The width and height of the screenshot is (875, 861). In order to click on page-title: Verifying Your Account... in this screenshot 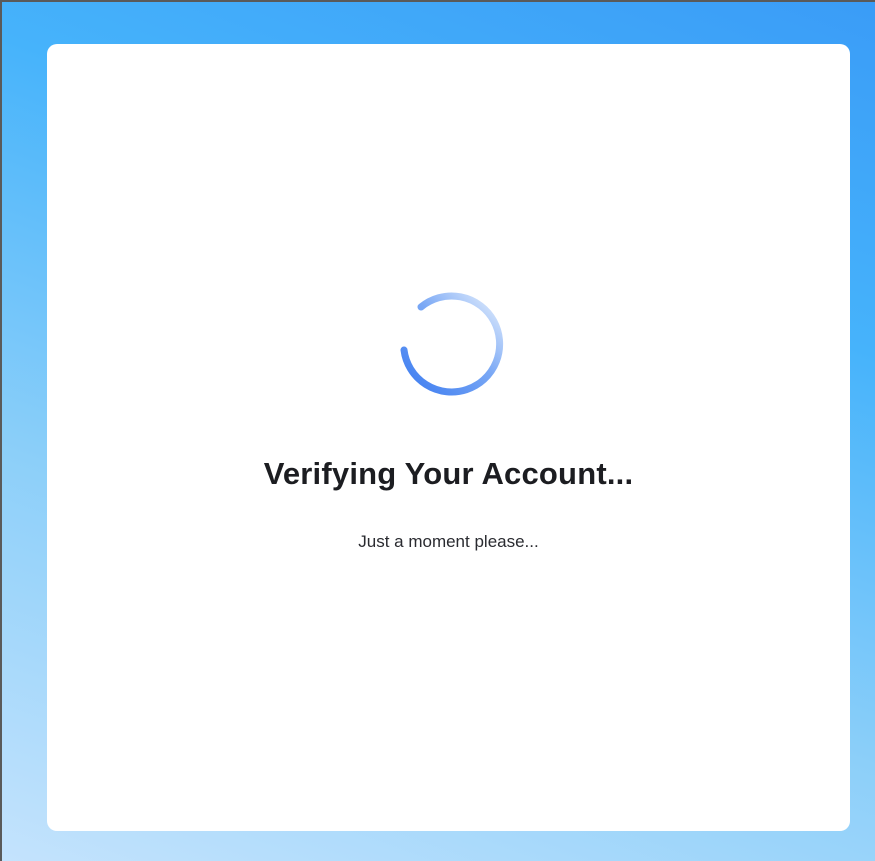, I will do `click(448, 473)`.